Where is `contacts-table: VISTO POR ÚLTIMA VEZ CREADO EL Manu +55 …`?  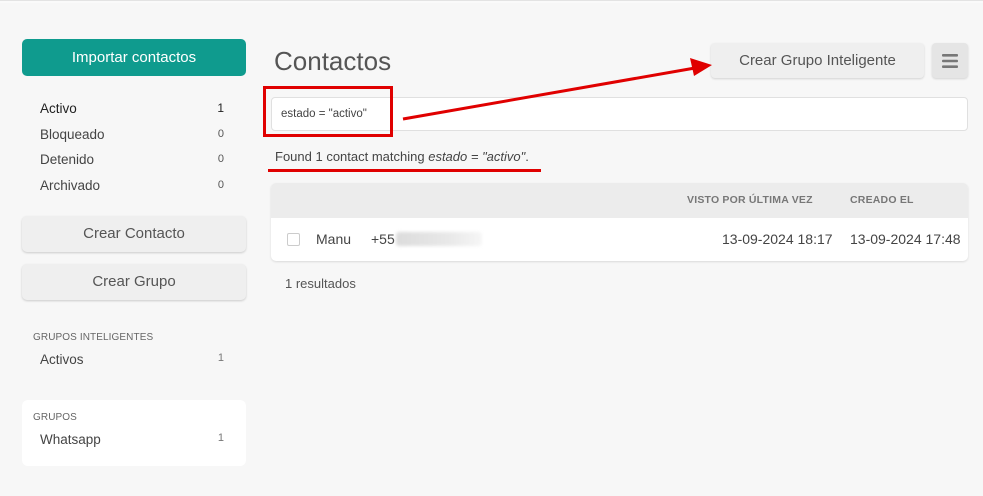 contacts-table: VISTO POR ÚLTIMA VEZ CREADO EL Manu +55 … is located at coordinates (619, 222).